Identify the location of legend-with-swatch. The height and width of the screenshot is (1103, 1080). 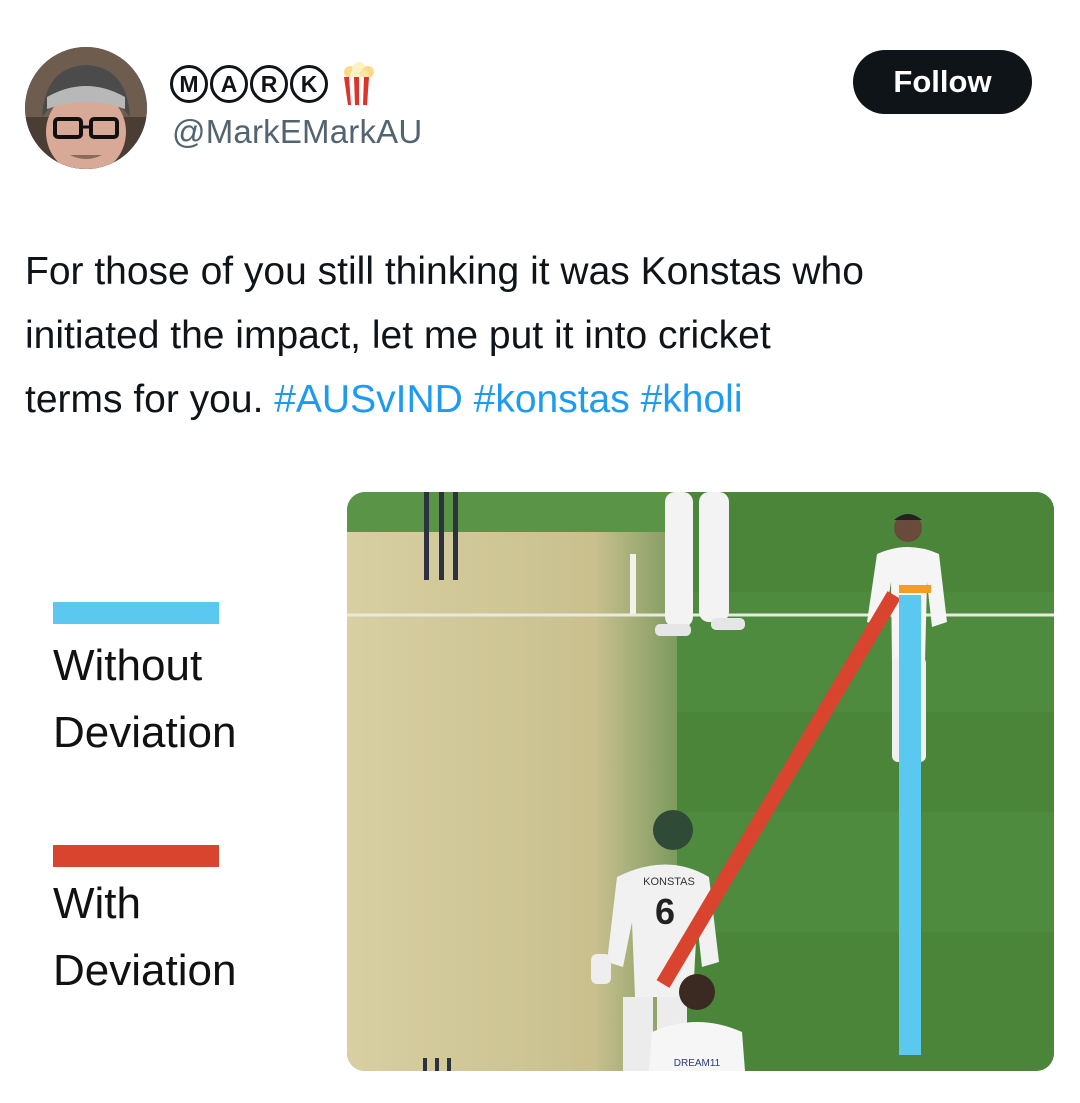
(136, 856).